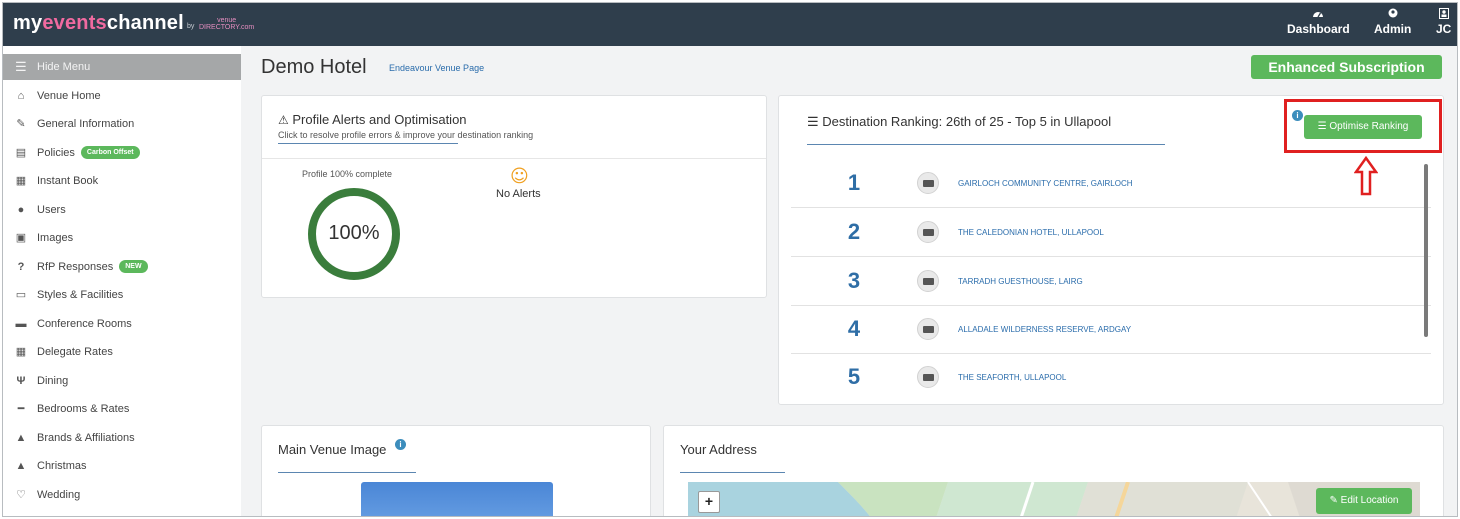 The height and width of the screenshot is (519, 1460). I want to click on venue-link: ALLADALE WILDERNESS RESERVE, ARDGAY, so click(1044, 329).